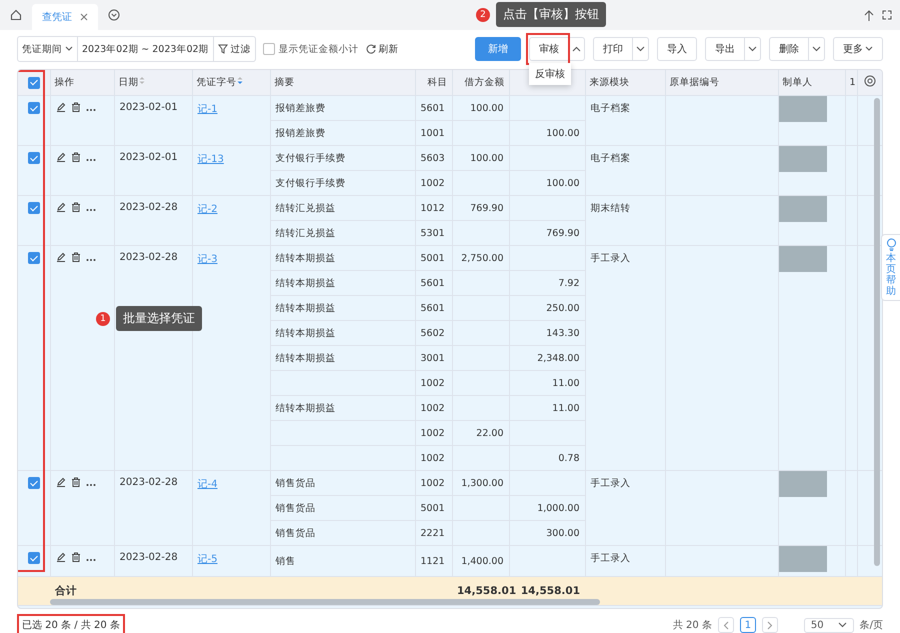 The width and height of the screenshot is (900, 633). I want to click on period-filter: 凭证期间 2023年02期 ~ 2023年02期 过滤, so click(136, 49).